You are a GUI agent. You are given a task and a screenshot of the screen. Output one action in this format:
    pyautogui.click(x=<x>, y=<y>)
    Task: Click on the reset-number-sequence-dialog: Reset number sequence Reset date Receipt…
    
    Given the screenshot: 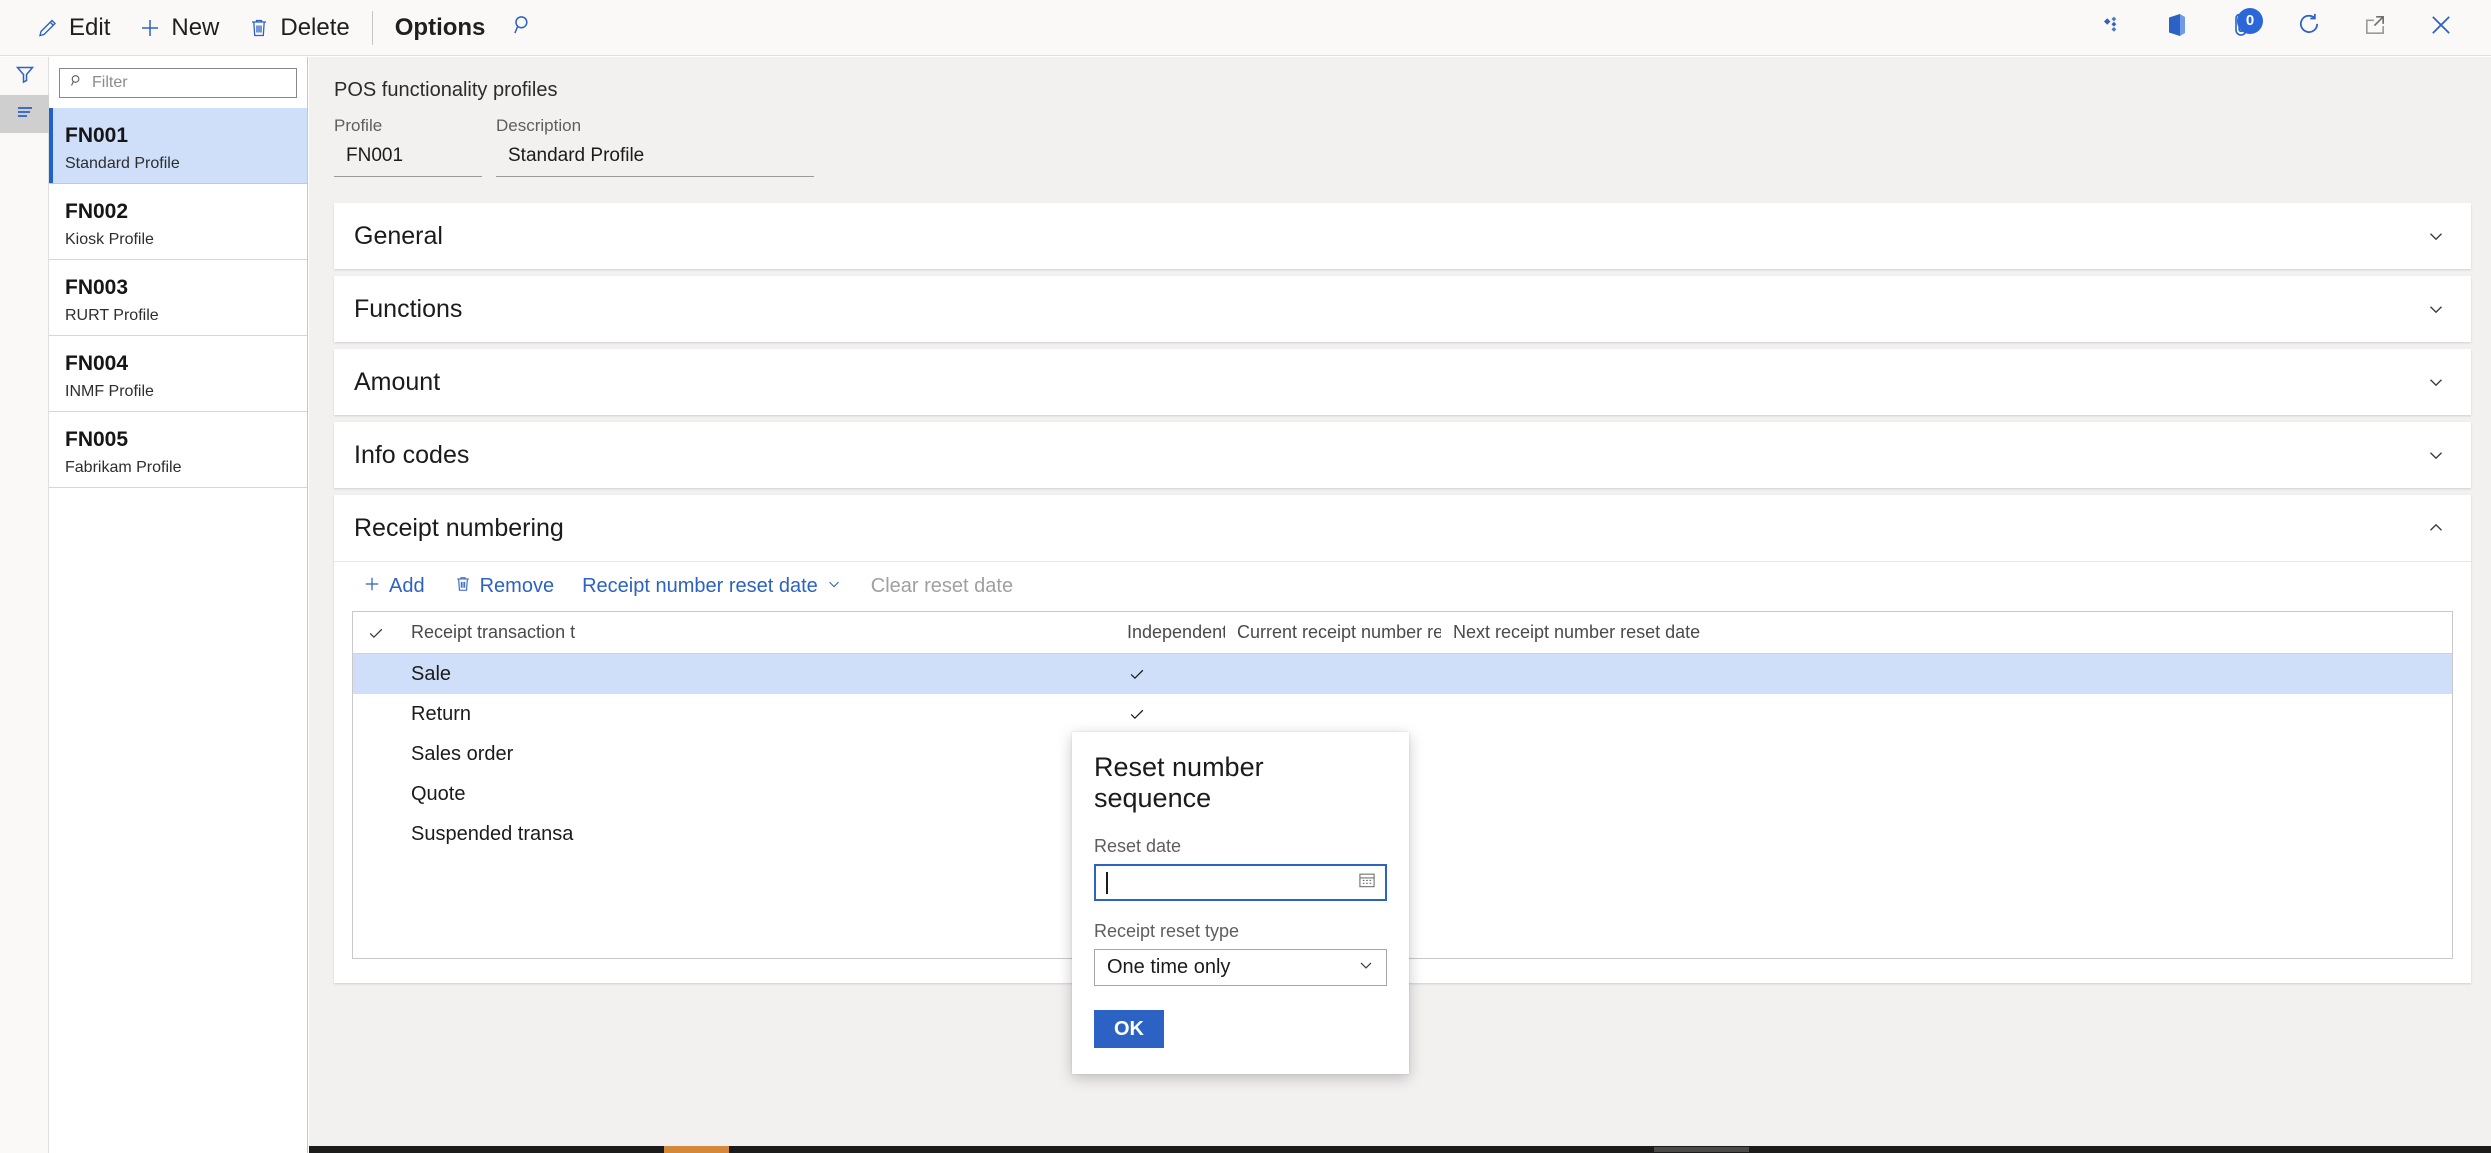 What is the action you would take?
    pyautogui.click(x=1240, y=903)
    